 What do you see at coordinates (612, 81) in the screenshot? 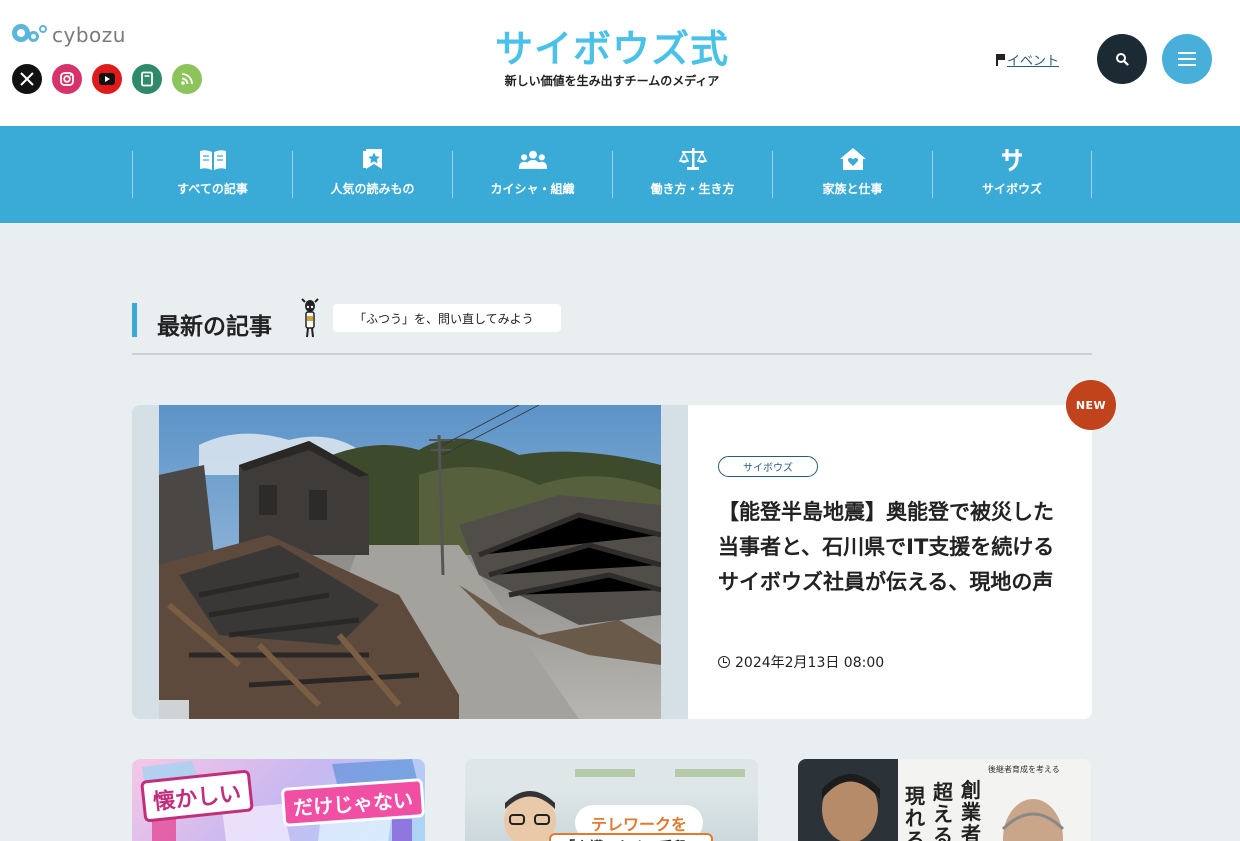
I see `brand-tagline: 新しい価値を生み出すチームのメディア` at bounding box center [612, 81].